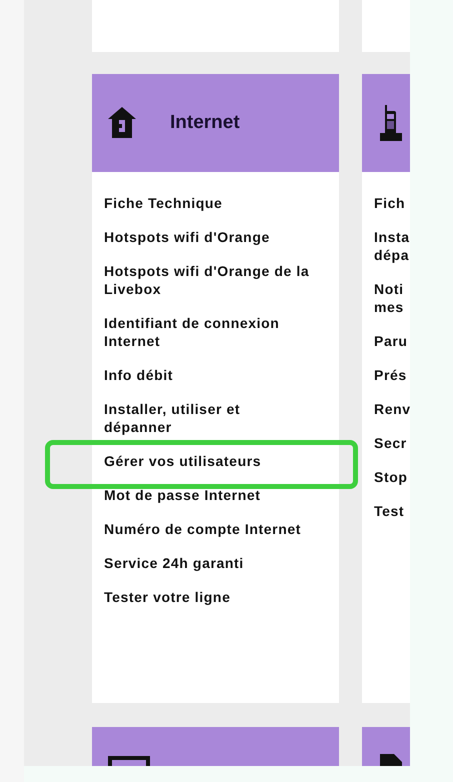 The image size is (453, 782). What do you see at coordinates (391, 123) in the screenshot?
I see `phone-icon` at bounding box center [391, 123].